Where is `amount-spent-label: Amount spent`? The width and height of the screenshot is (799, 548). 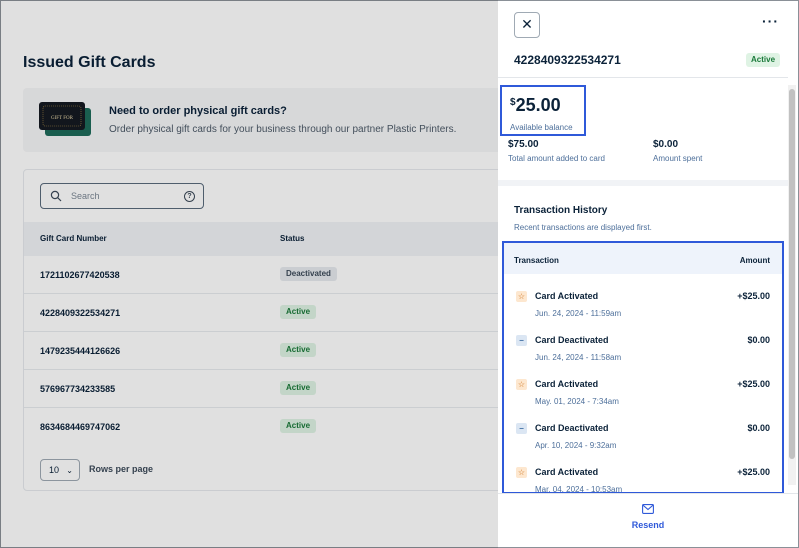 amount-spent-label: Amount spent is located at coordinates (678, 158).